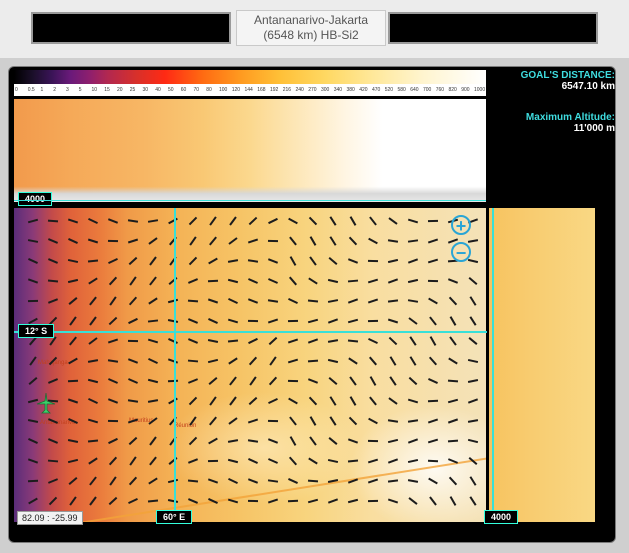 The image size is (629, 553). Describe the element at coordinates (42, 90) in the screenshot. I see `color-scale-tick: 1` at that location.